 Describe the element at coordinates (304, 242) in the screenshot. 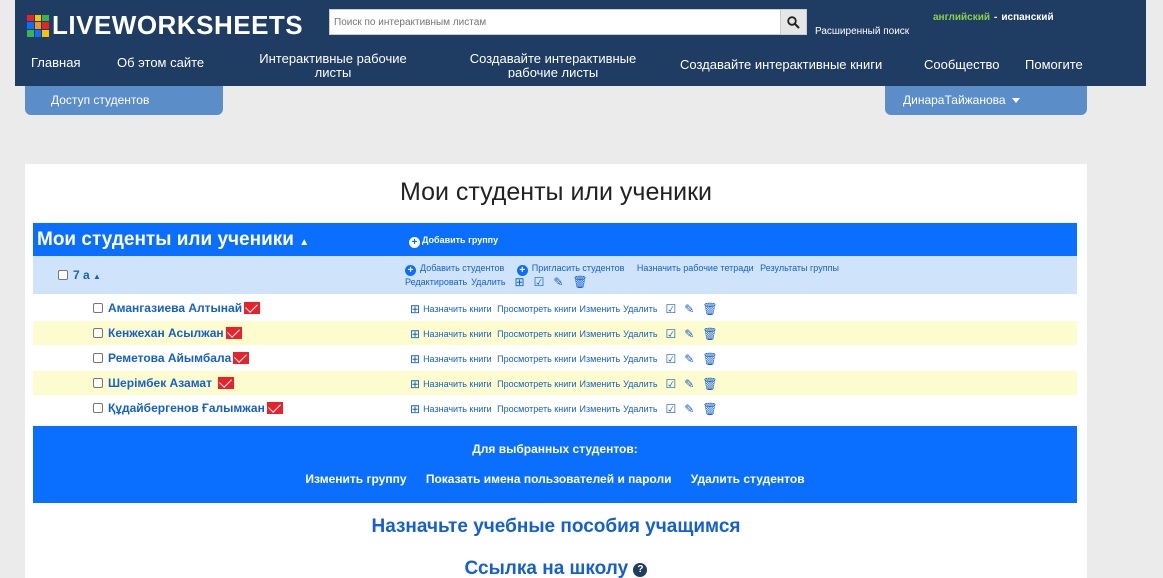

I see `sort-up-icon: ▲` at that location.